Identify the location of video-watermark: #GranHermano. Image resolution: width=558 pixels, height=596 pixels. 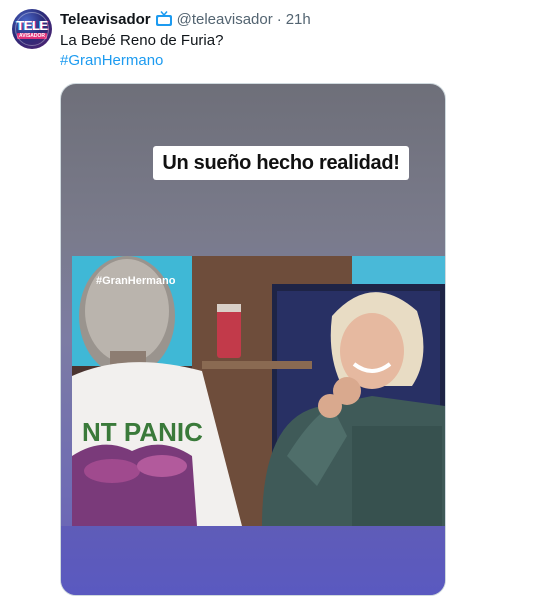
(136, 281).